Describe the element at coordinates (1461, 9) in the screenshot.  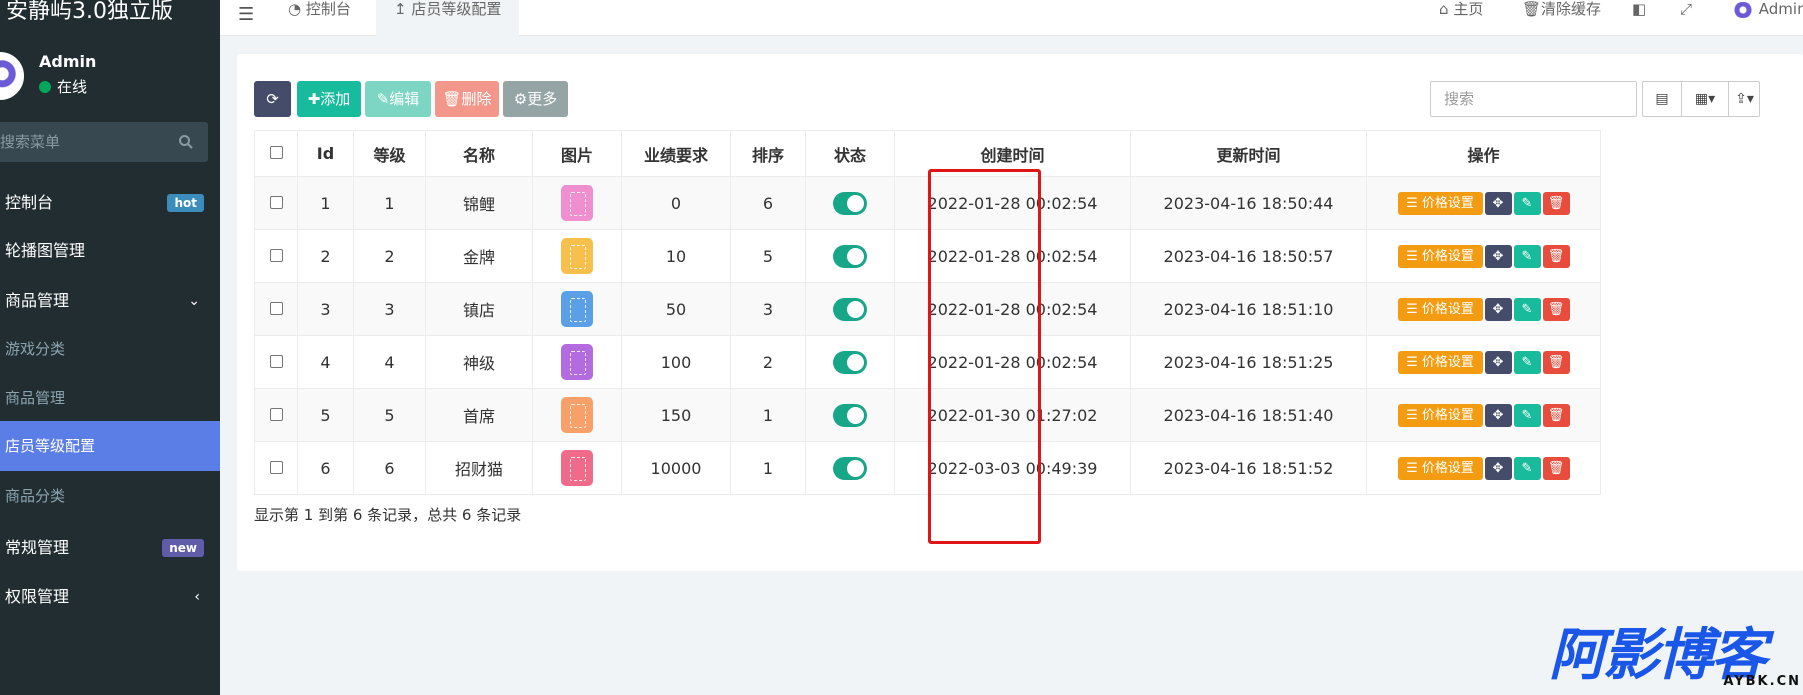
I see `home-link: ⌂ 主页` at that location.